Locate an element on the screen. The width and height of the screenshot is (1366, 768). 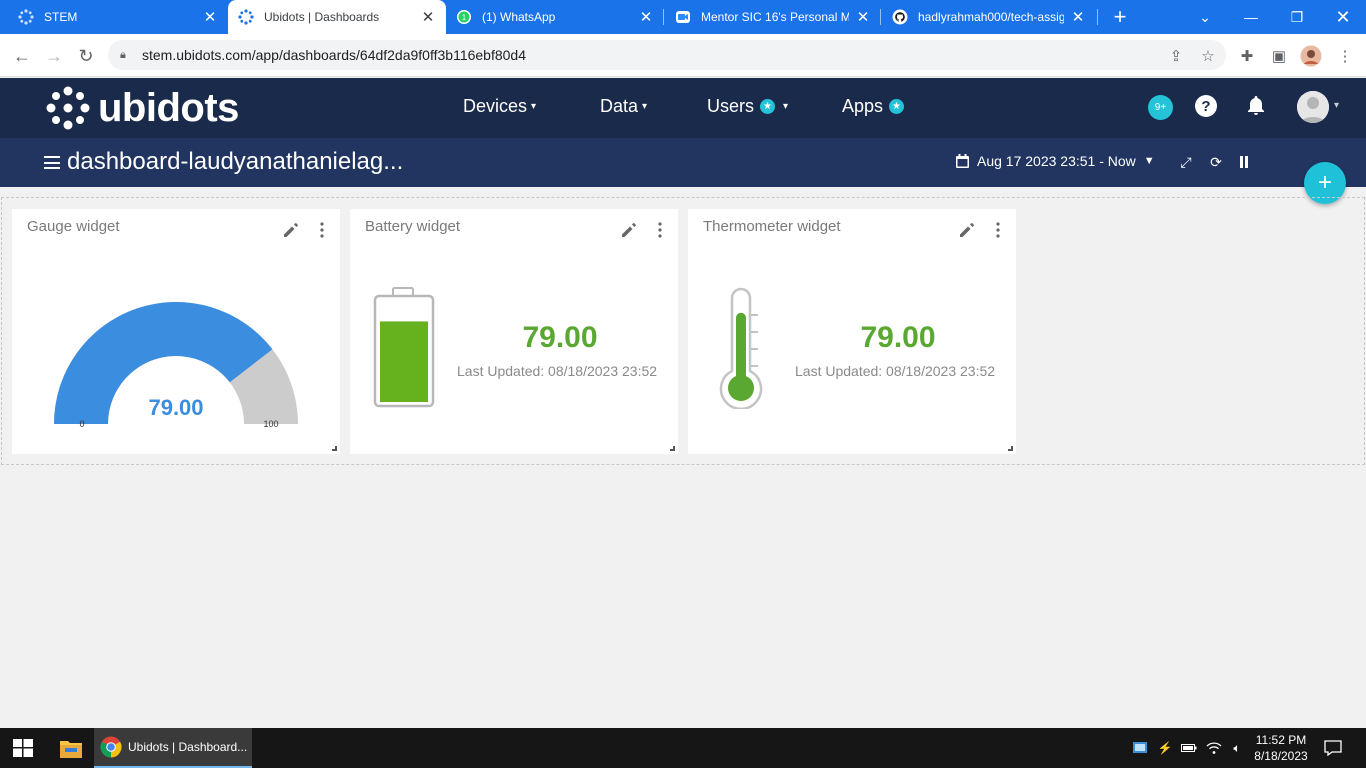
bell-icon is located at coordinates (1256, 106).